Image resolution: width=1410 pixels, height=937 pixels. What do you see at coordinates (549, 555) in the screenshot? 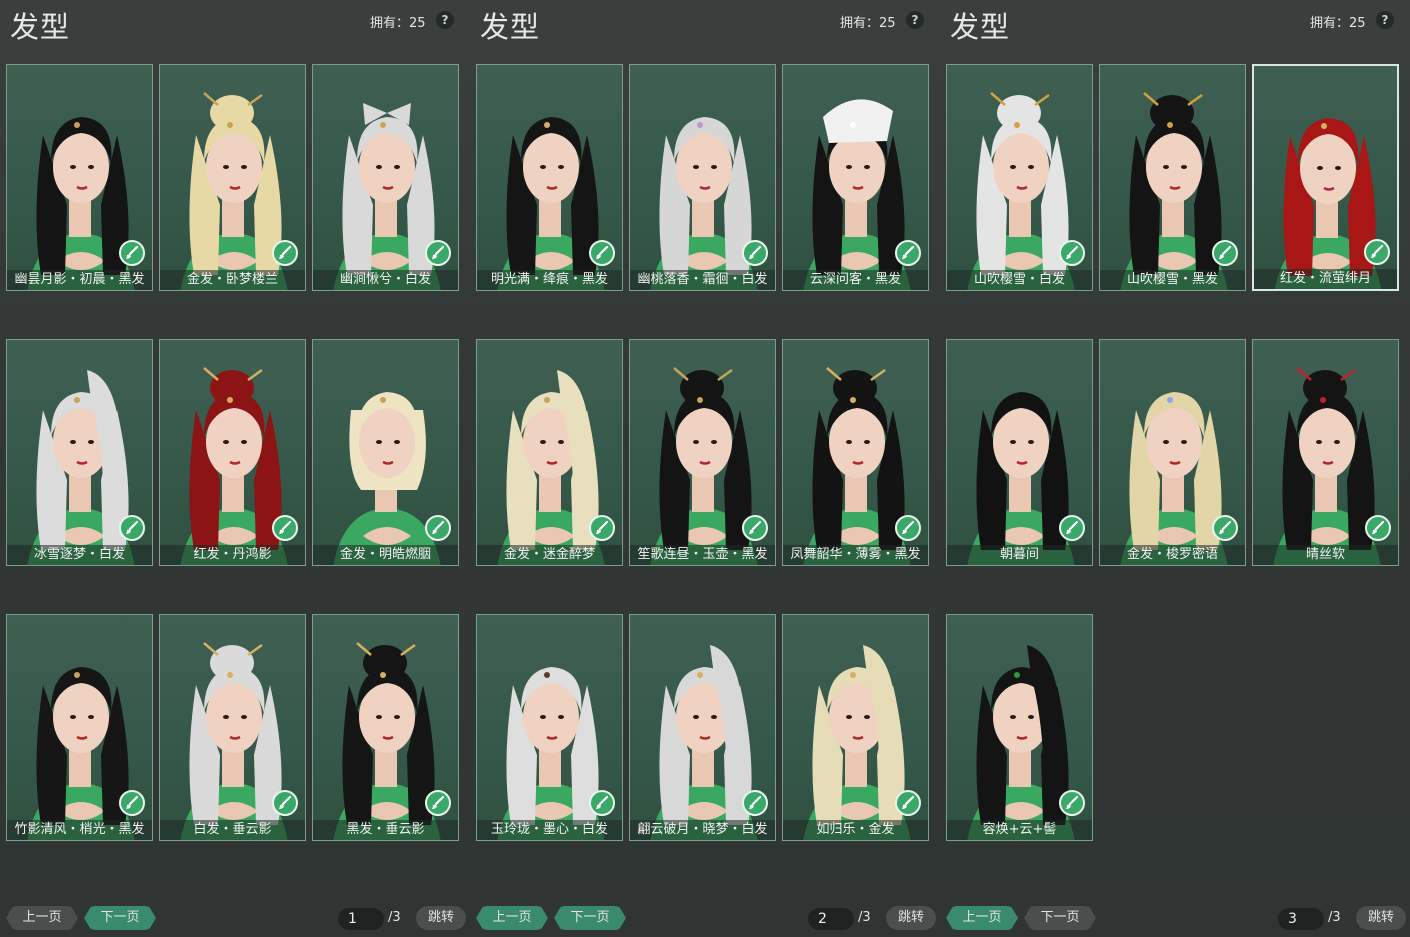
I see `hairstyle-name: 金发・迷金醉梦` at bounding box center [549, 555].